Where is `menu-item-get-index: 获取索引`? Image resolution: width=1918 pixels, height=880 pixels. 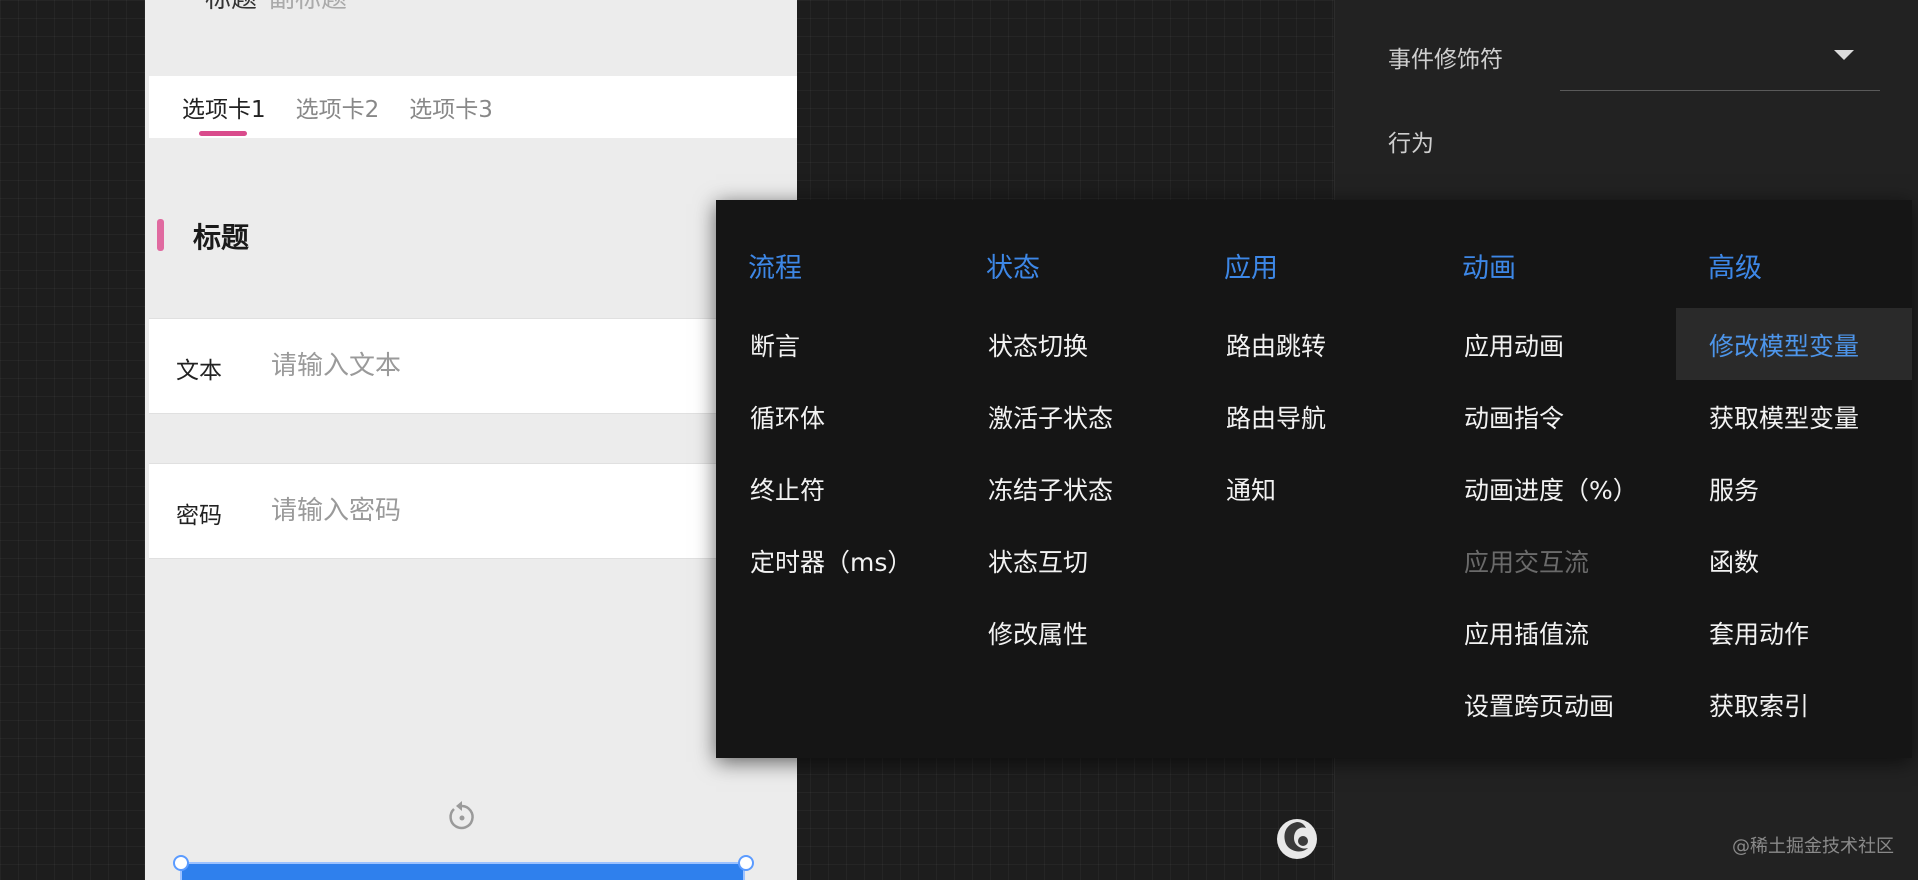 menu-item-get-index: 获取索引 is located at coordinates (1759, 705).